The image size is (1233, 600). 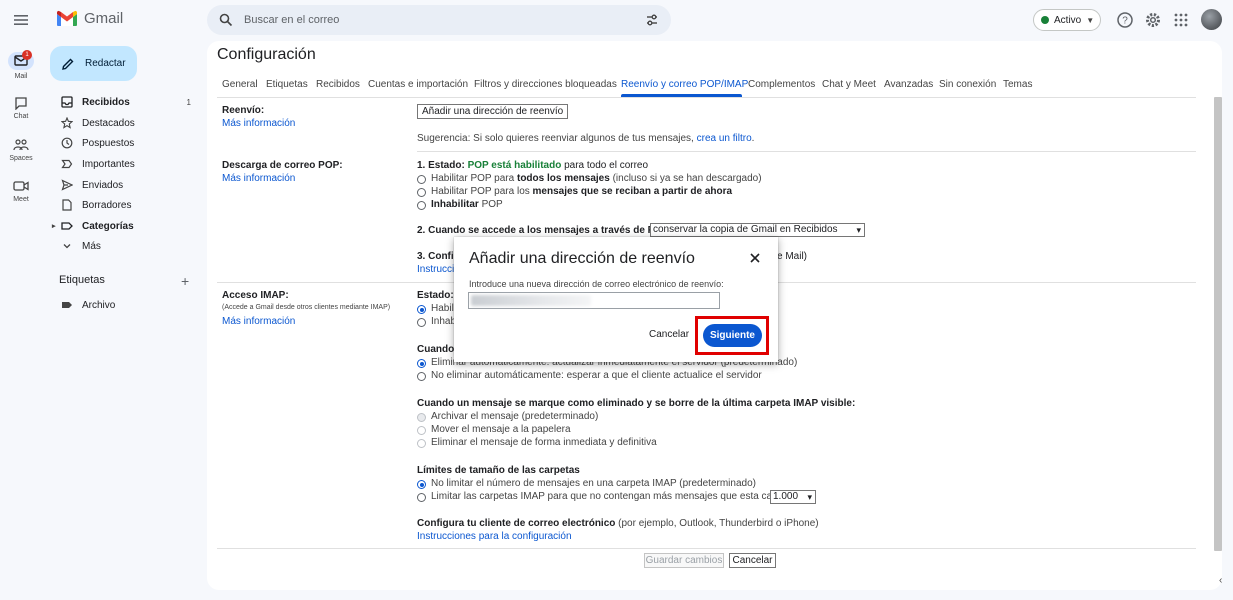 I want to click on page-title: Configuración, so click(x=266, y=54).